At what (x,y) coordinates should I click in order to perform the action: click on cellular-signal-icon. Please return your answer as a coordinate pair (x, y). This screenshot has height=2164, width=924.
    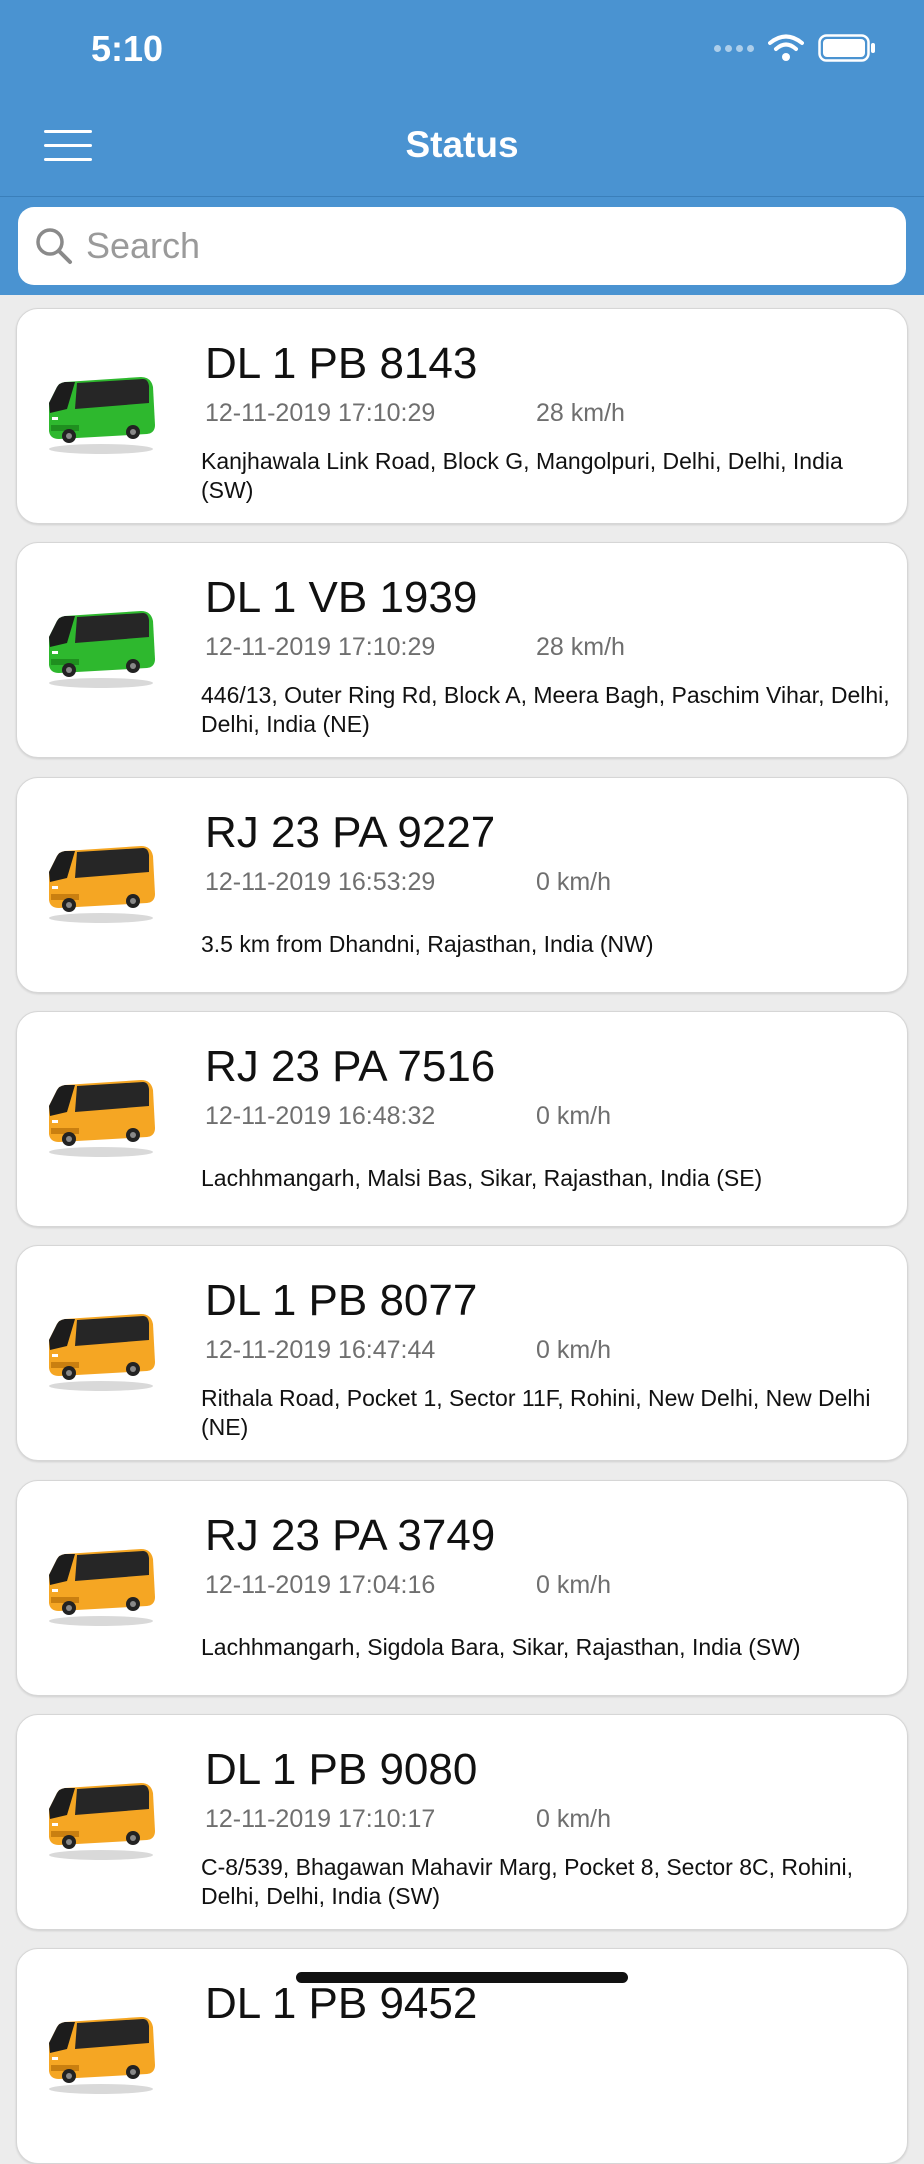
    Looking at the image, I should click on (734, 48).